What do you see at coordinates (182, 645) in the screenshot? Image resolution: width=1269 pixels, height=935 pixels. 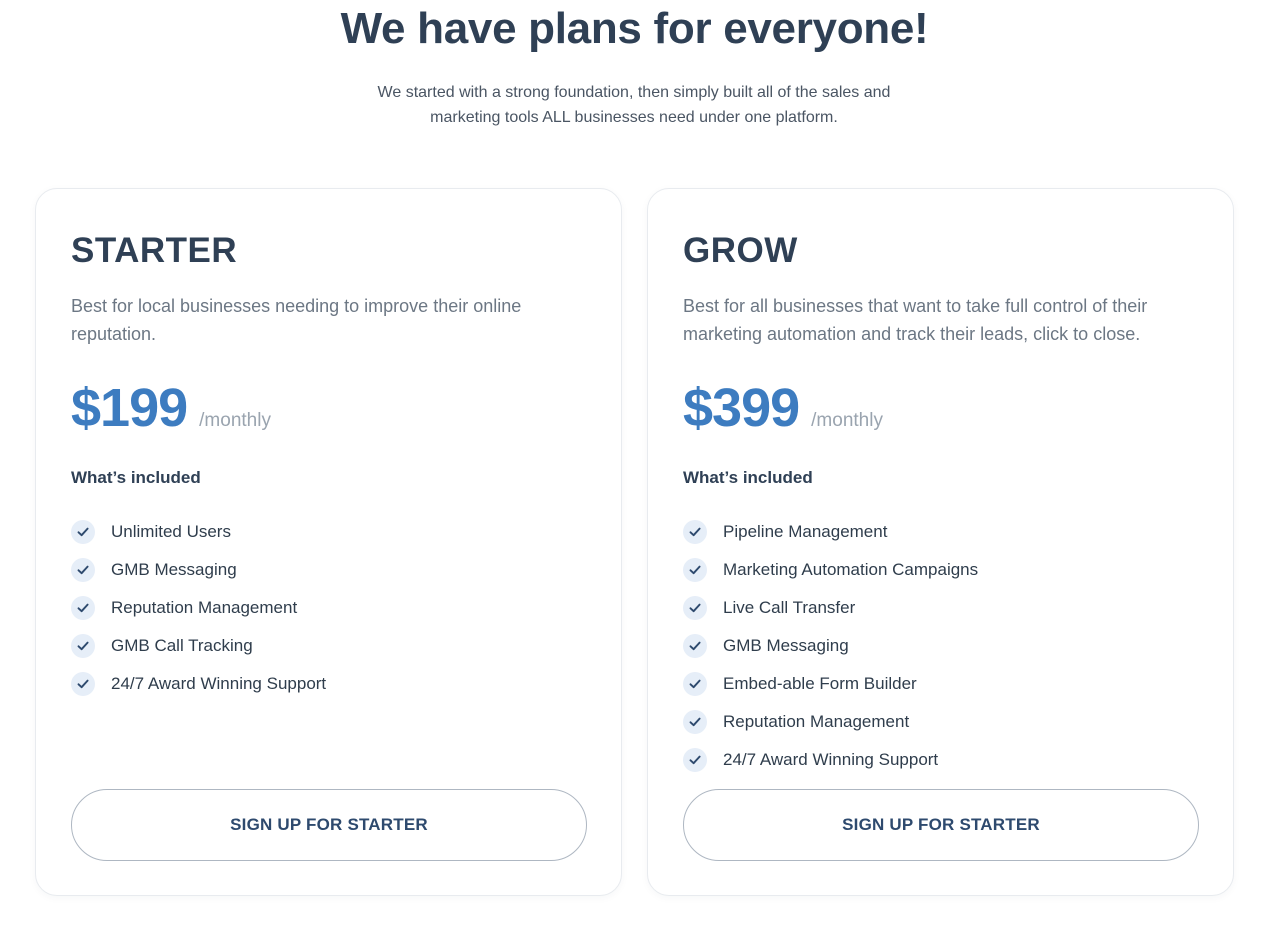 I see `feature-label: GMB Call Tracking` at bounding box center [182, 645].